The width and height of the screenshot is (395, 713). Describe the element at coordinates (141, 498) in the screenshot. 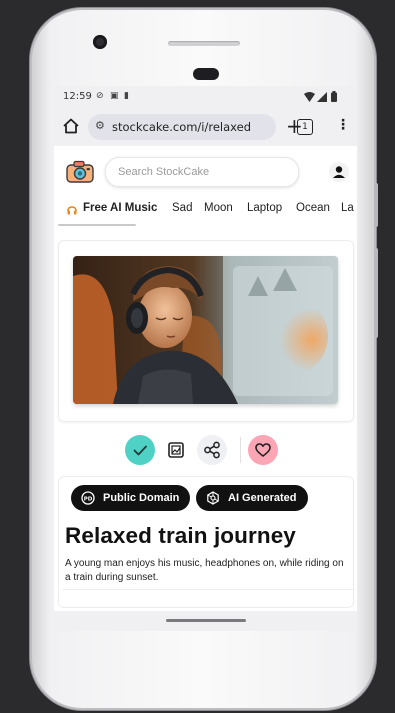

I see `public-domain-label: Public Domain` at that location.